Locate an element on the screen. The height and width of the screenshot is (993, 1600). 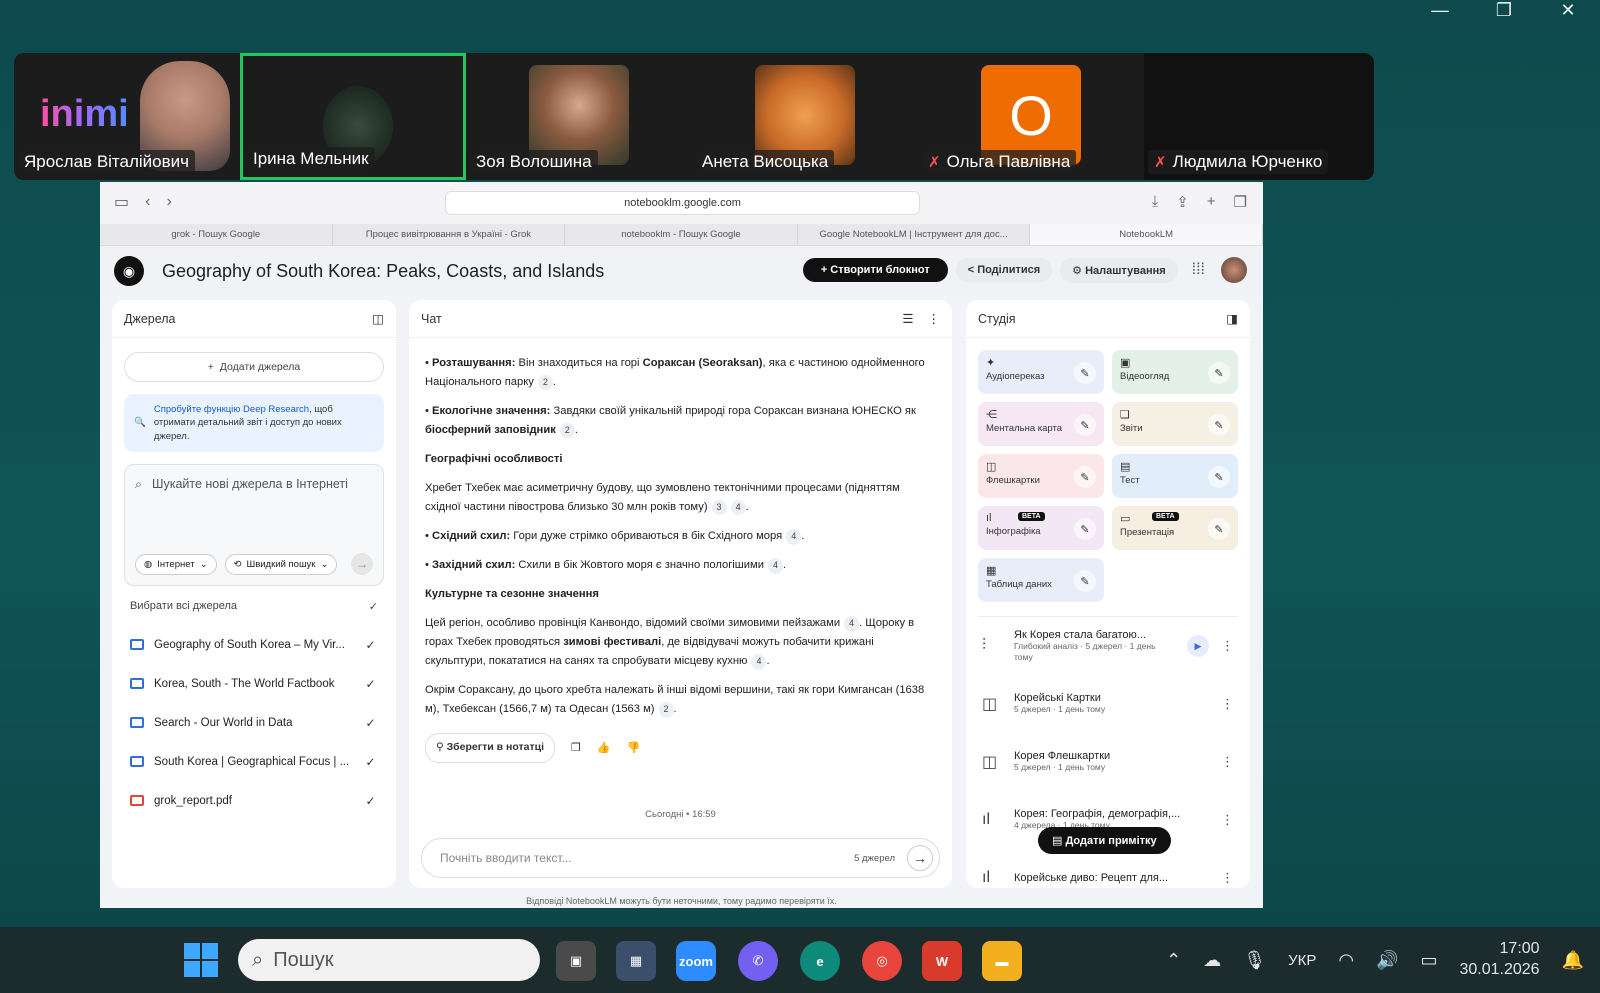
participant-tile: ✗ Людмила Юрченко is located at coordinates (1259, 116).